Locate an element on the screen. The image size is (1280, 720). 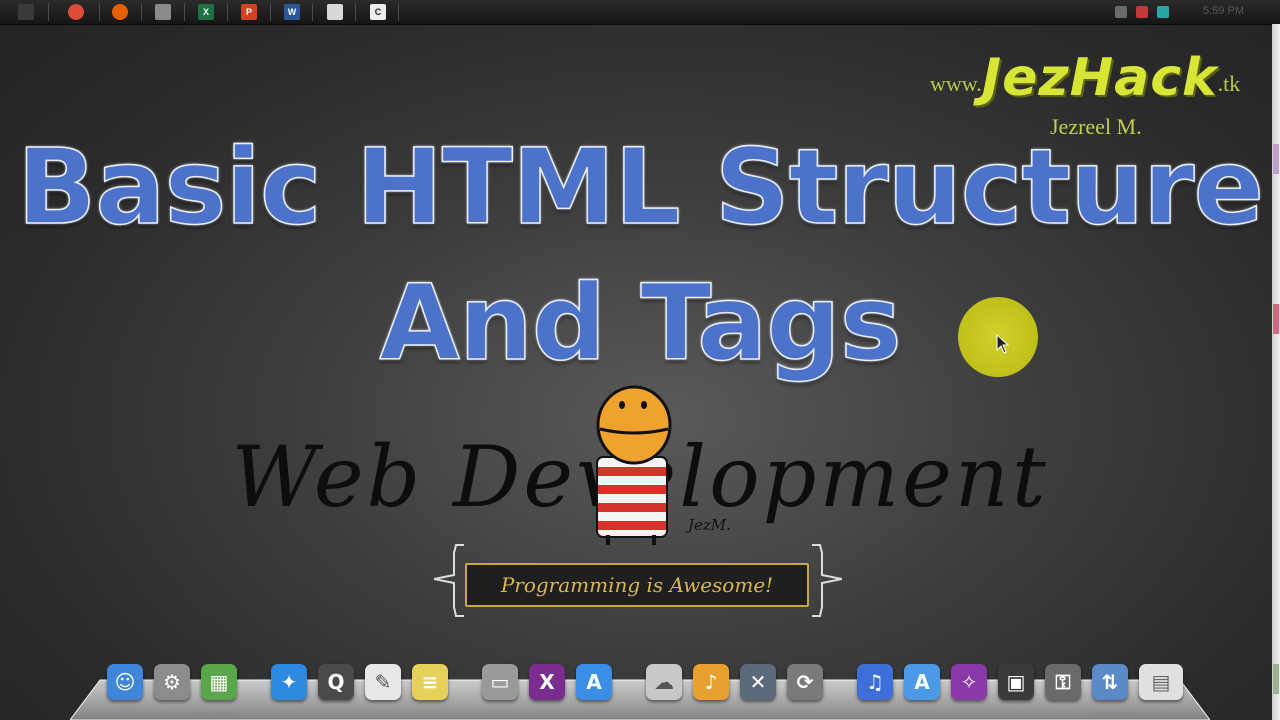
dock-shelf is located at coordinates (640, 699).